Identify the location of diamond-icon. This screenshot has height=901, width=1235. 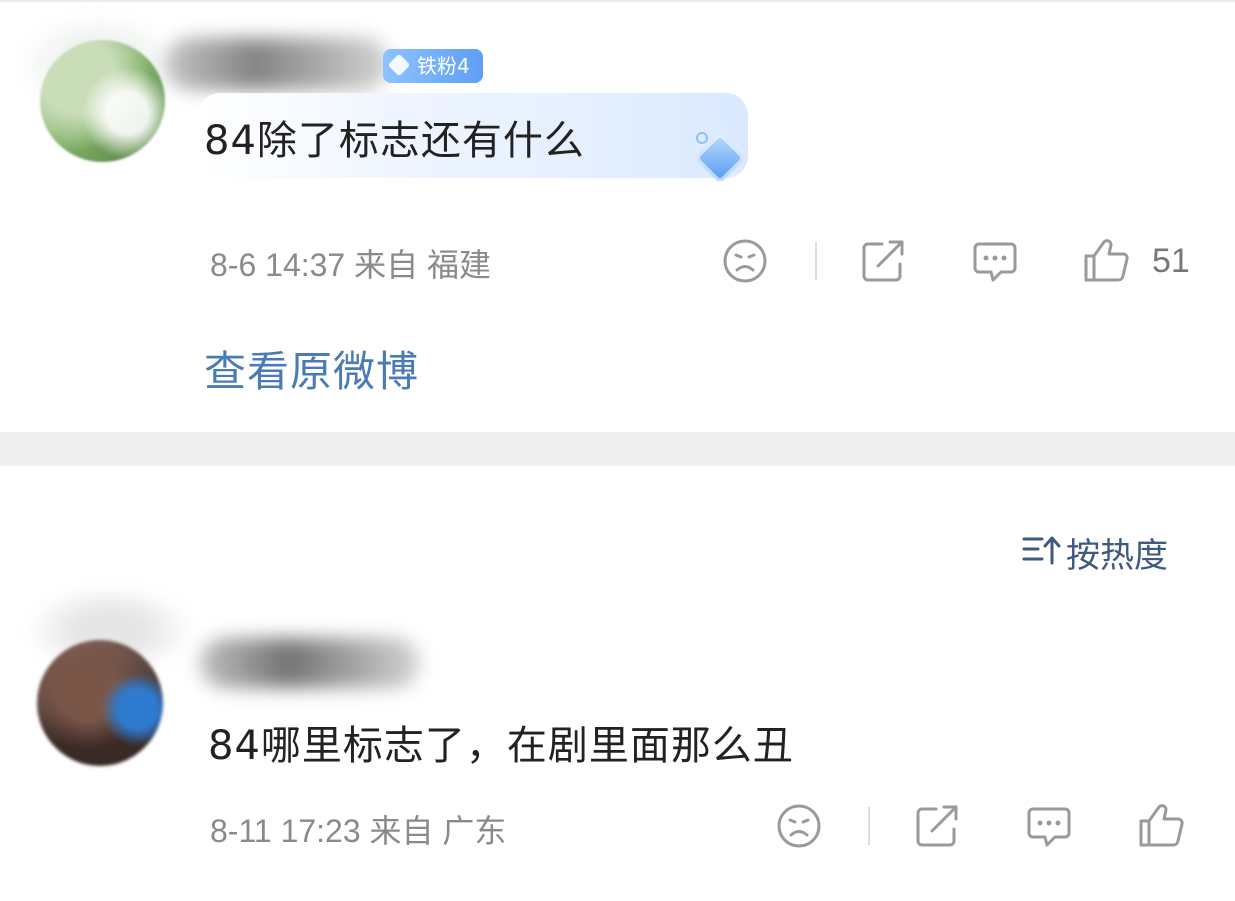
(399, 65).